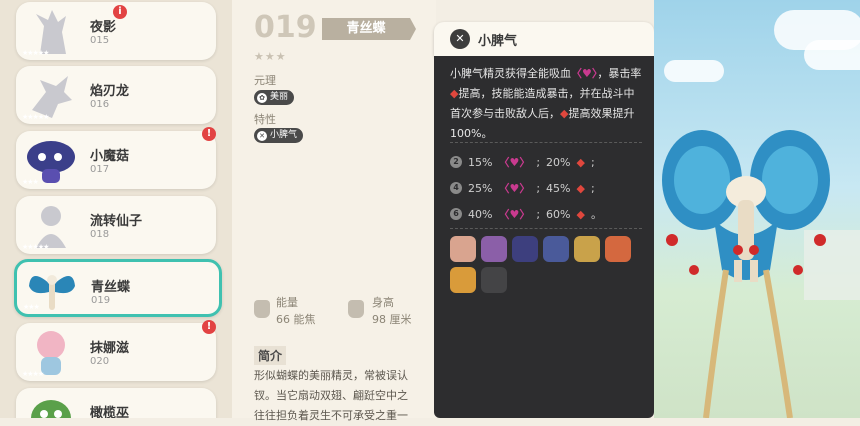 This screenshot has height=426, width=860. I want to click on creature-name: 夜影, so click(103, 27).